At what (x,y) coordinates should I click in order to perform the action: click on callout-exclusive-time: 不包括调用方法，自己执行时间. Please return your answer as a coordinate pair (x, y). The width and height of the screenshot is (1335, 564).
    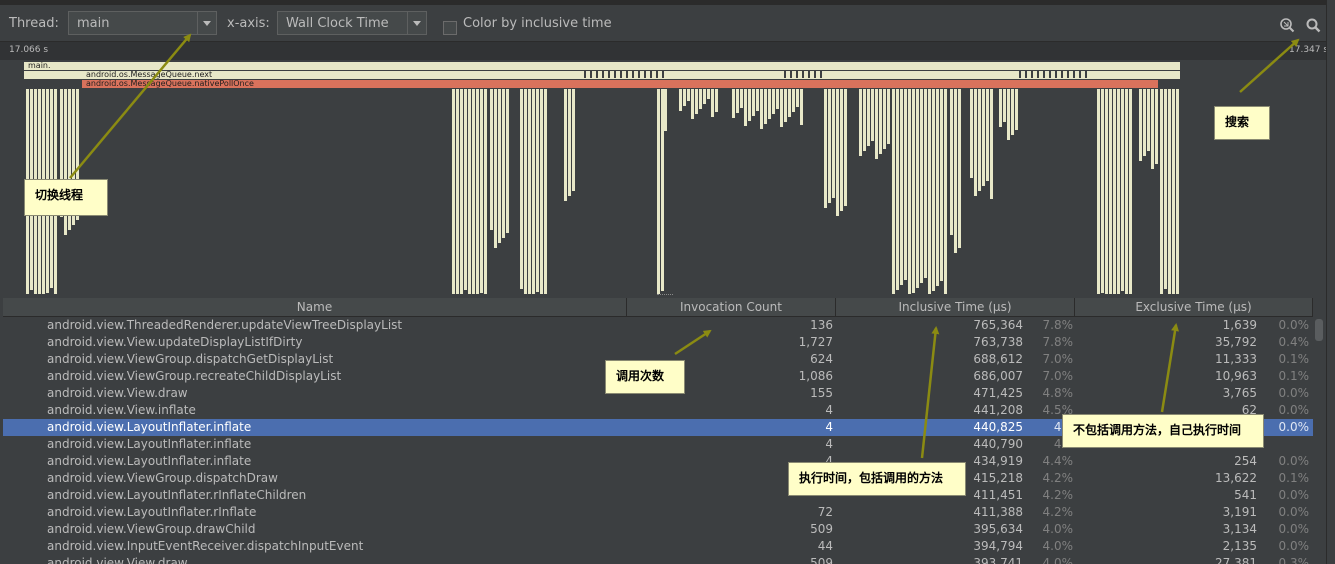
    Looking at the image, I should click on (1163, 431).